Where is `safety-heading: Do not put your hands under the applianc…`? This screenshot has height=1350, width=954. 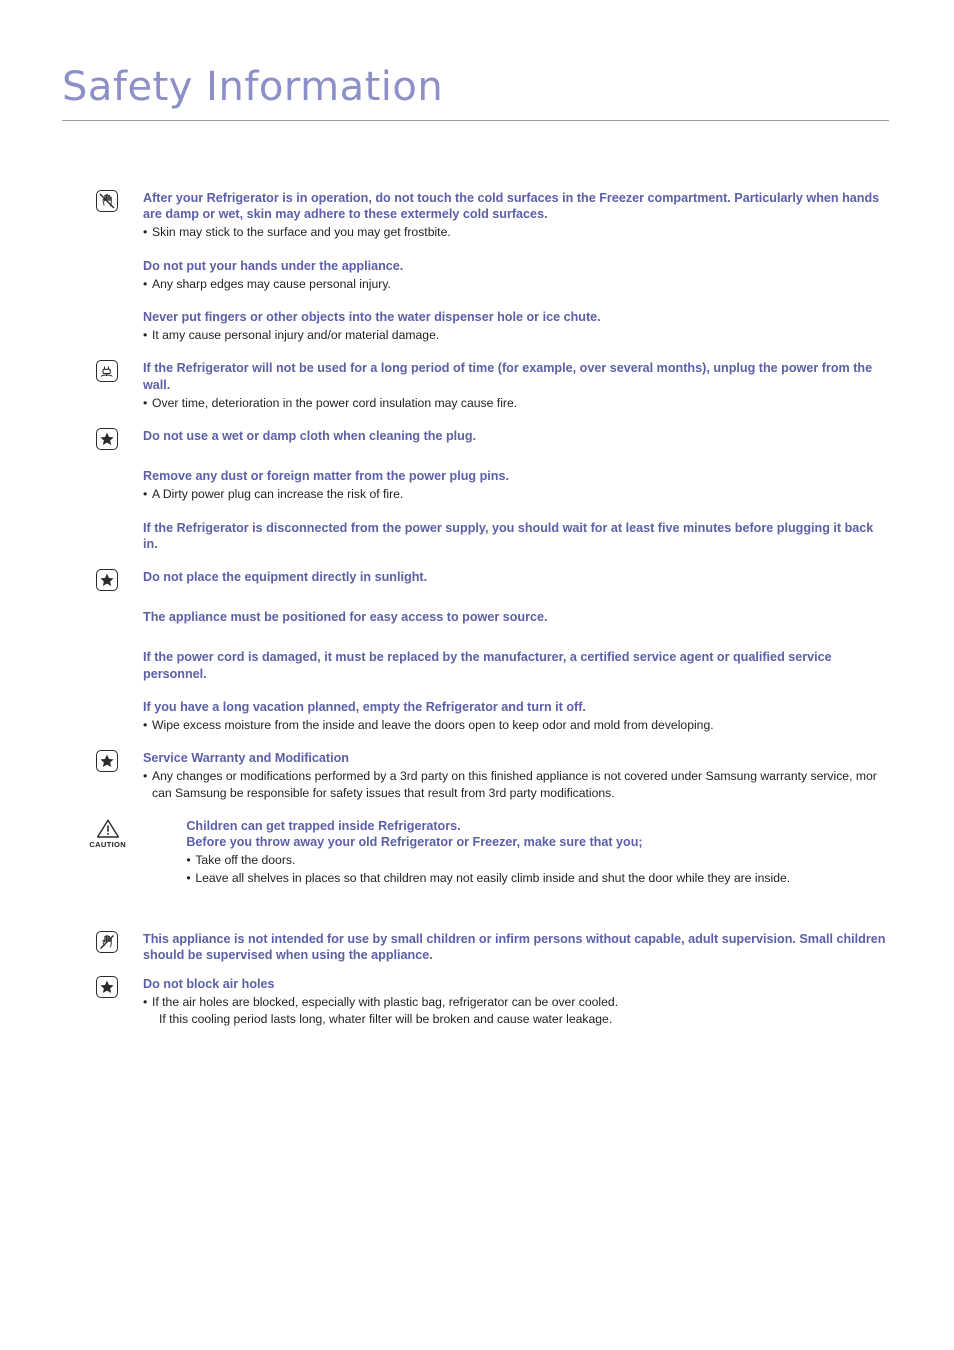 safety-heading: Do not put your hands under the applianc… is located at coordinates (273, 265).